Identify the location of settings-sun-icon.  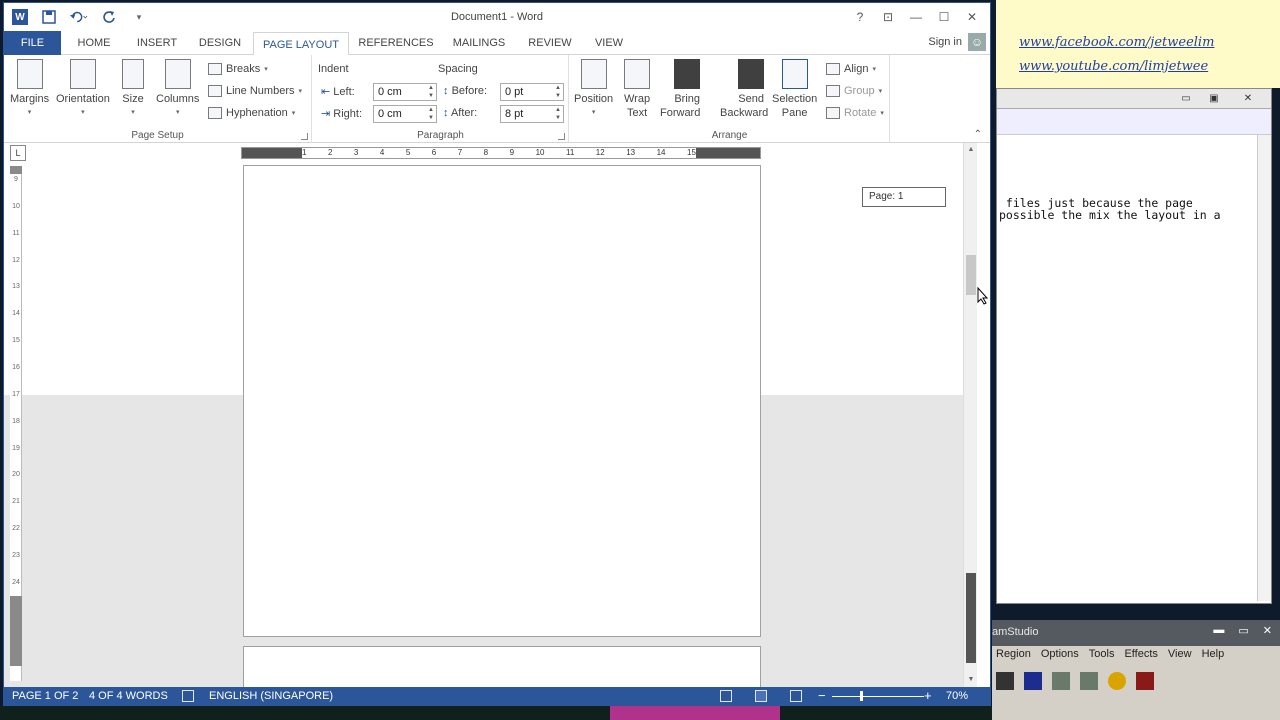
(1117, 681).